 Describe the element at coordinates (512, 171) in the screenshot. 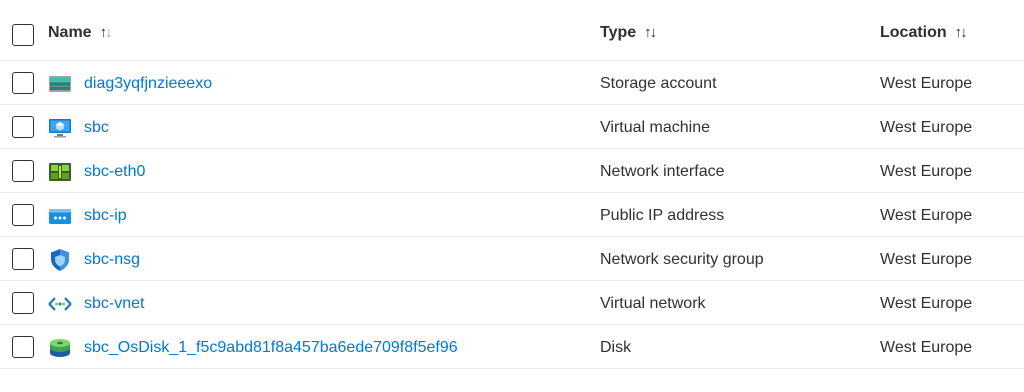

I see `table-row: sbc-eth0 Network interface West Europe` at that location.